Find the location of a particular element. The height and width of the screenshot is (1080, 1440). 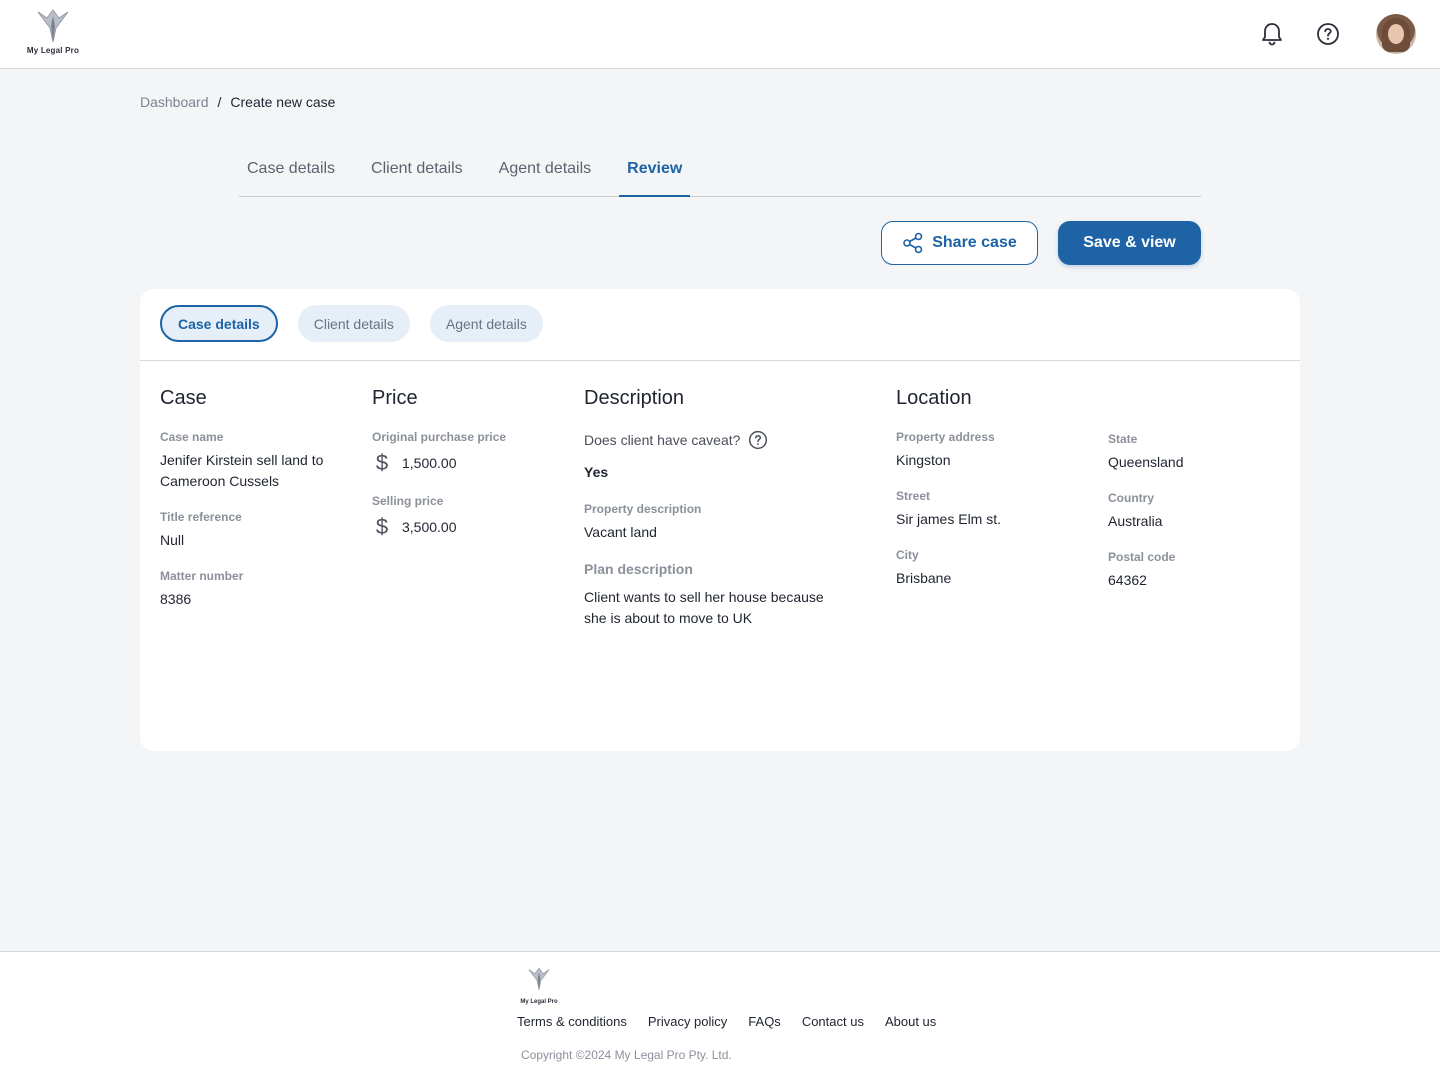

plan-description-label: Plan description is located at coordinates (638, 569).